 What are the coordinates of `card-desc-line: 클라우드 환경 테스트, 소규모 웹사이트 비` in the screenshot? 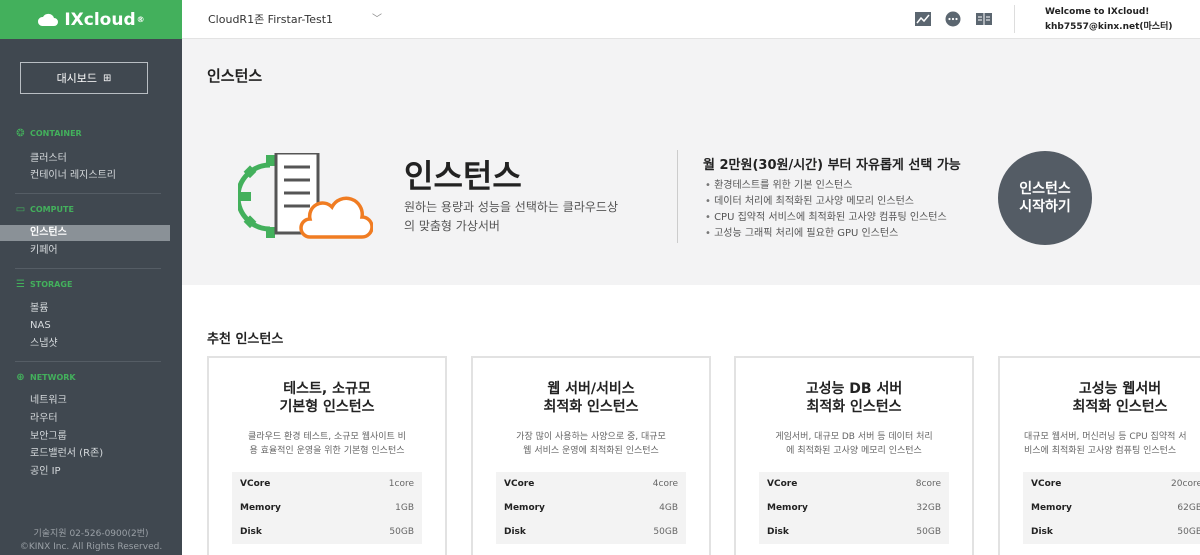 It's located at (327, 437).